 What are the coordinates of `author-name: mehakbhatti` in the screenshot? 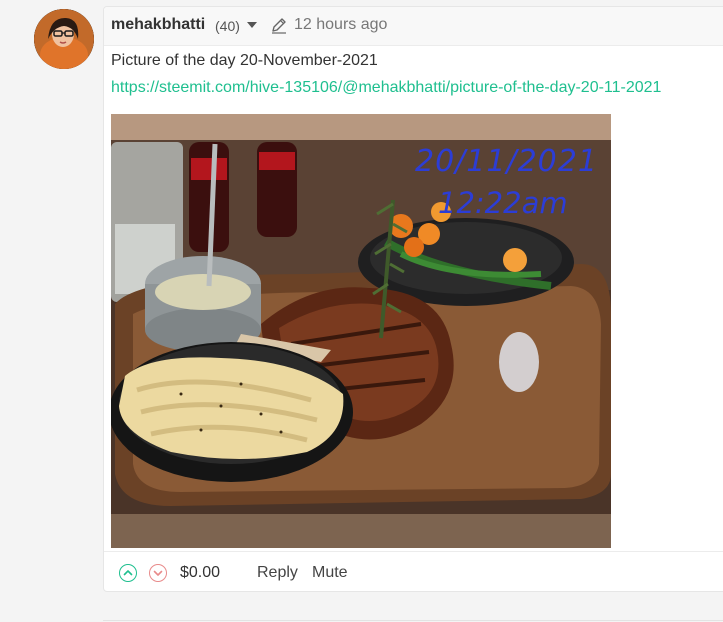 It's located at (158, 25).